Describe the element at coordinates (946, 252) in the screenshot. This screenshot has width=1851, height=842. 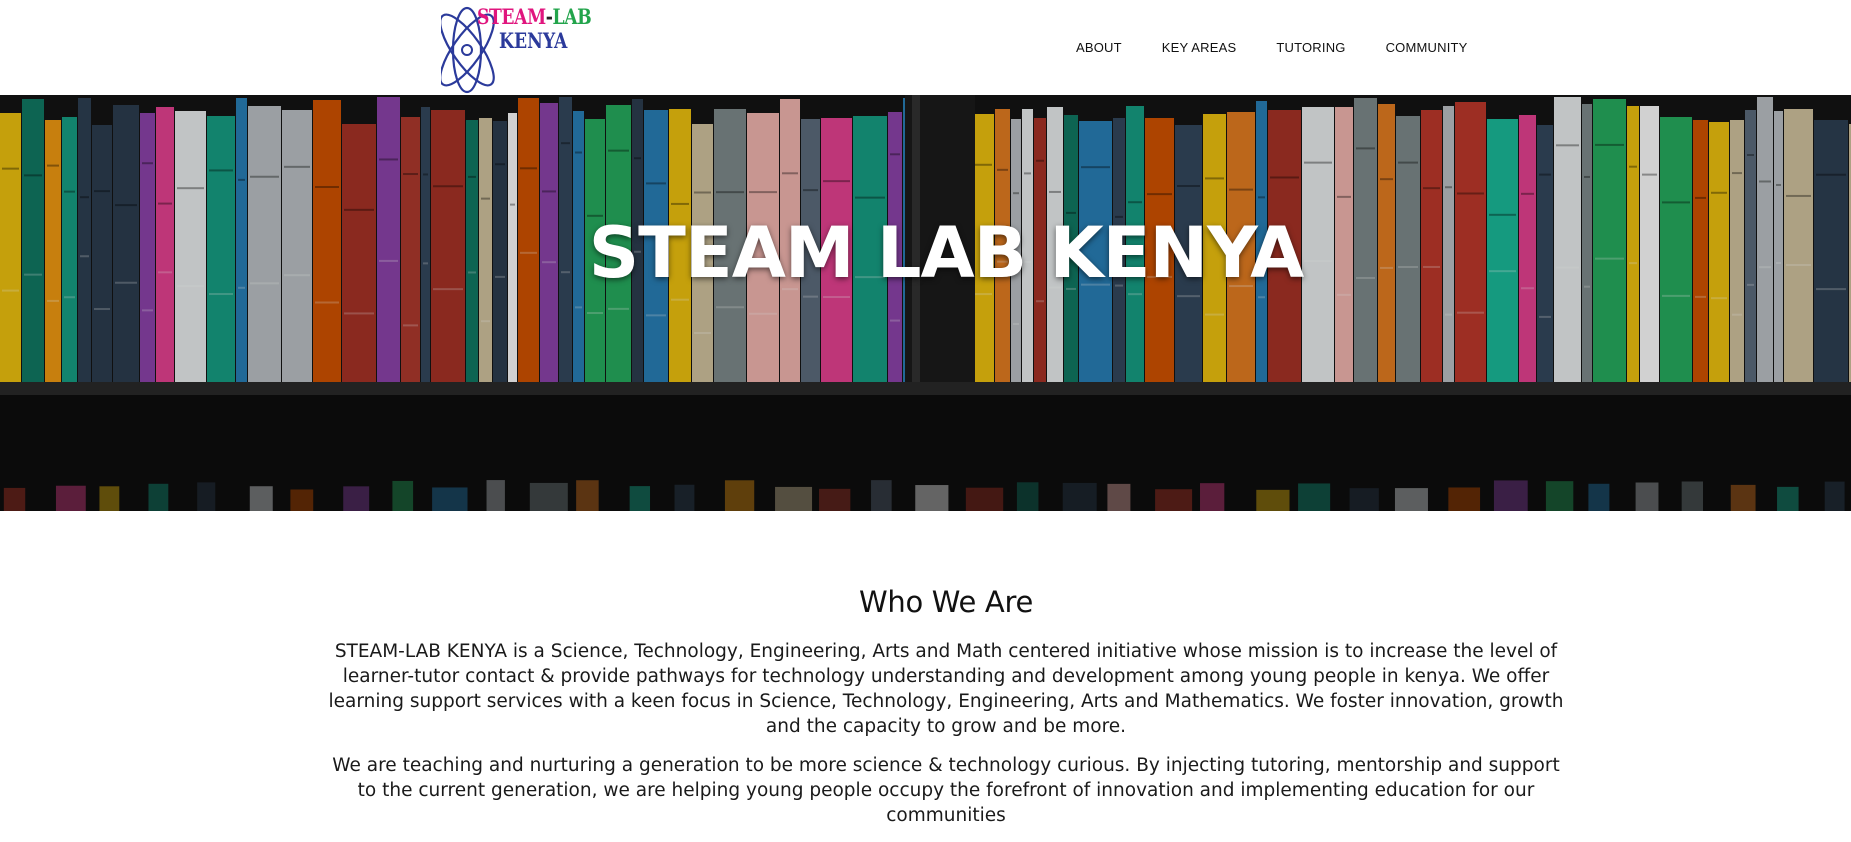
I see `hero-title: STEAM LAB KENYA` at that location.